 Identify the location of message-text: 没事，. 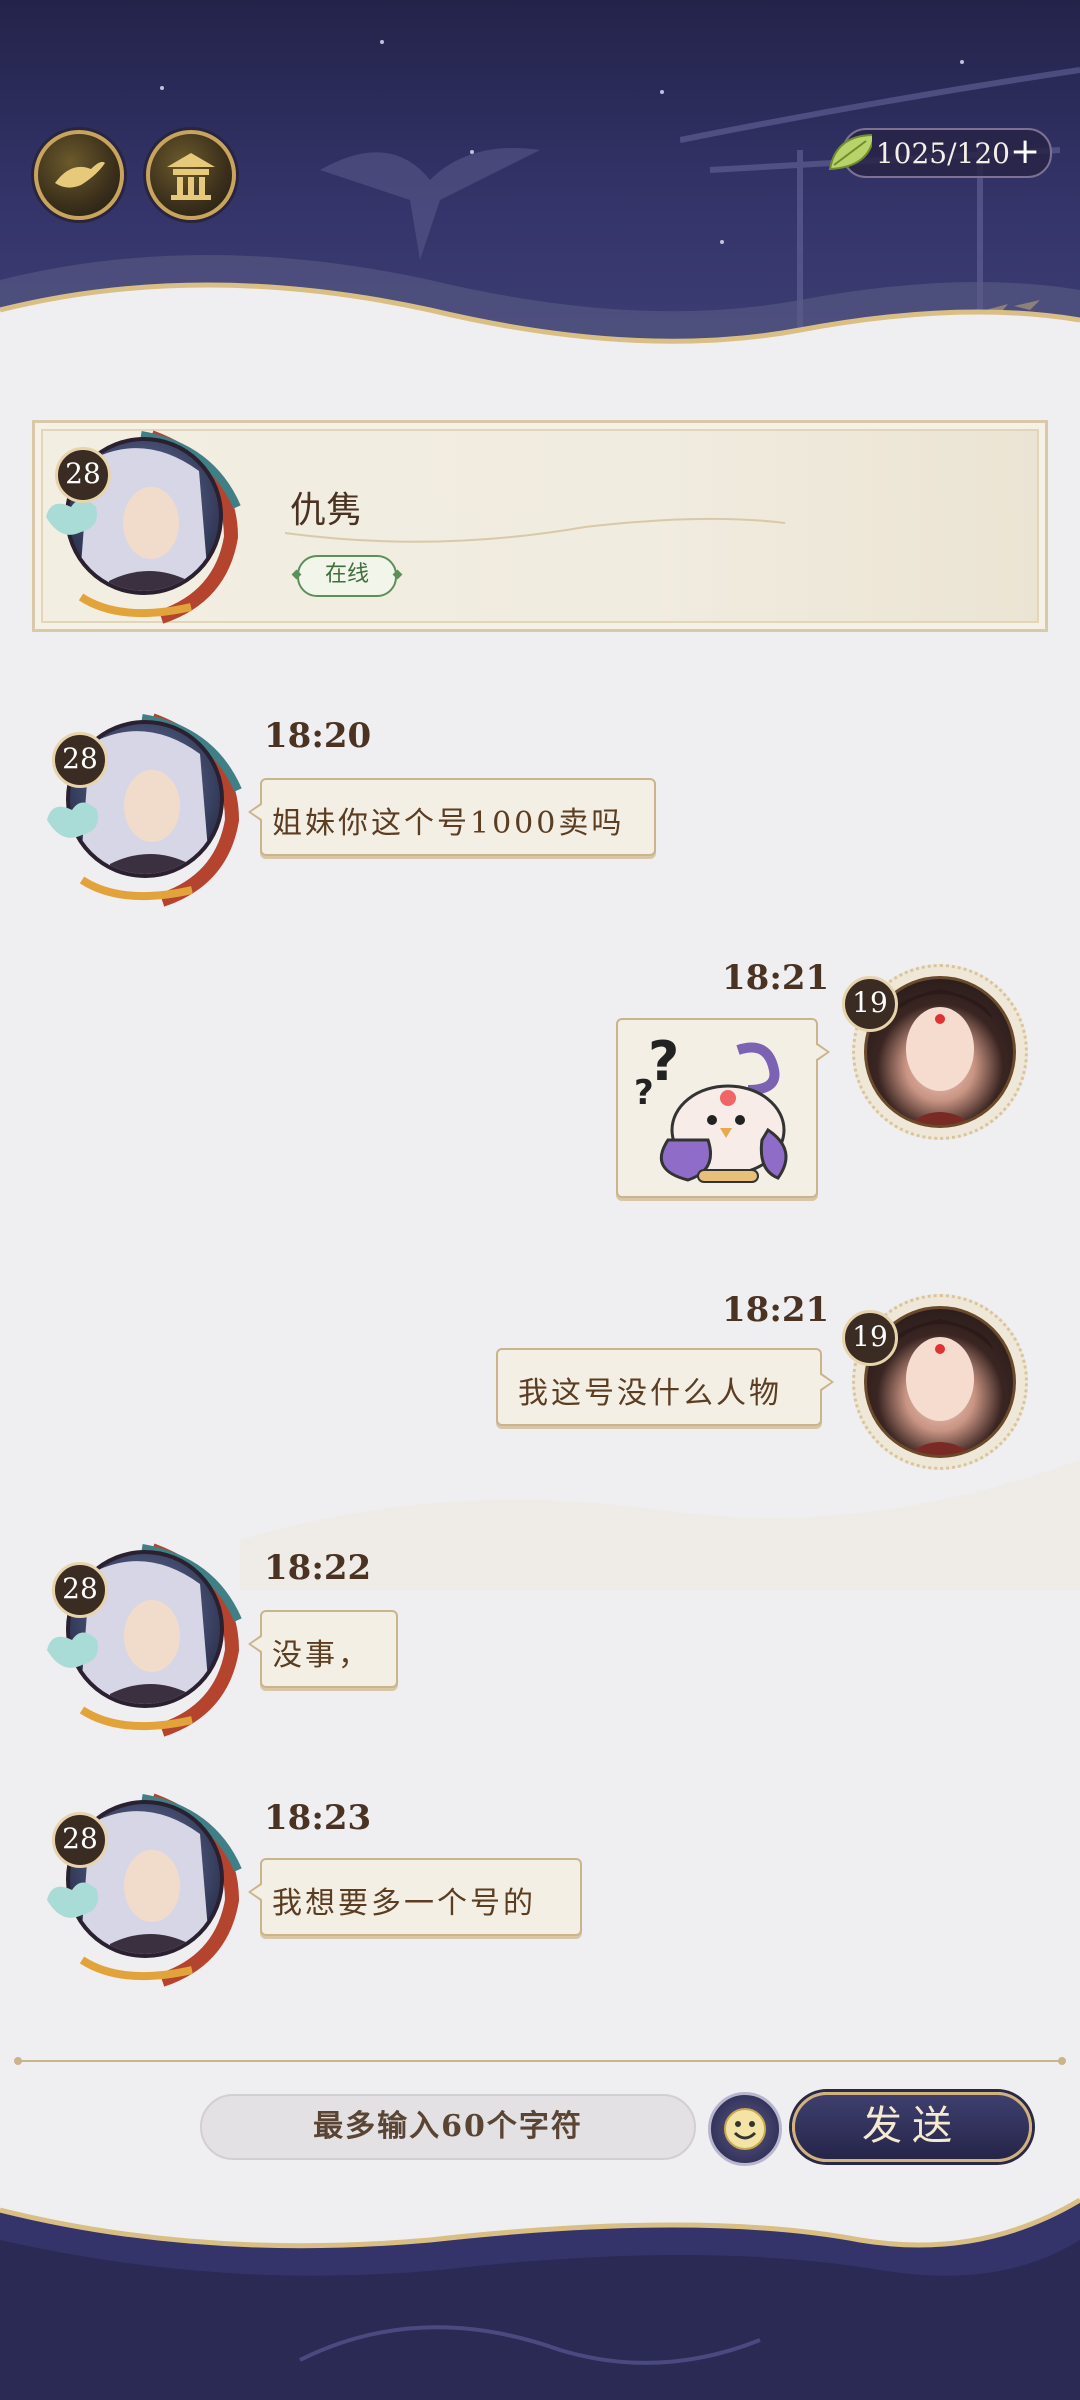
(321, 1655).